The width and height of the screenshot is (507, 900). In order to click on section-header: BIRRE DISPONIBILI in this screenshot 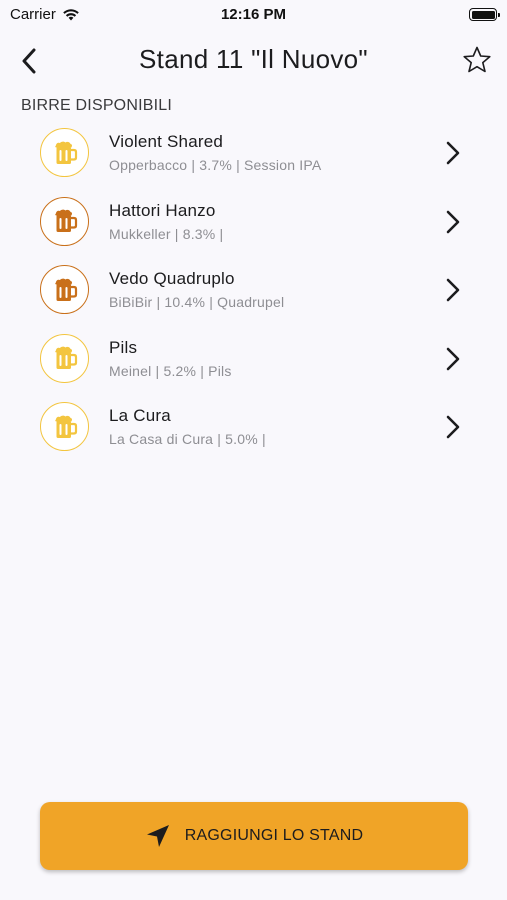, I will do `click(96, 105)`.